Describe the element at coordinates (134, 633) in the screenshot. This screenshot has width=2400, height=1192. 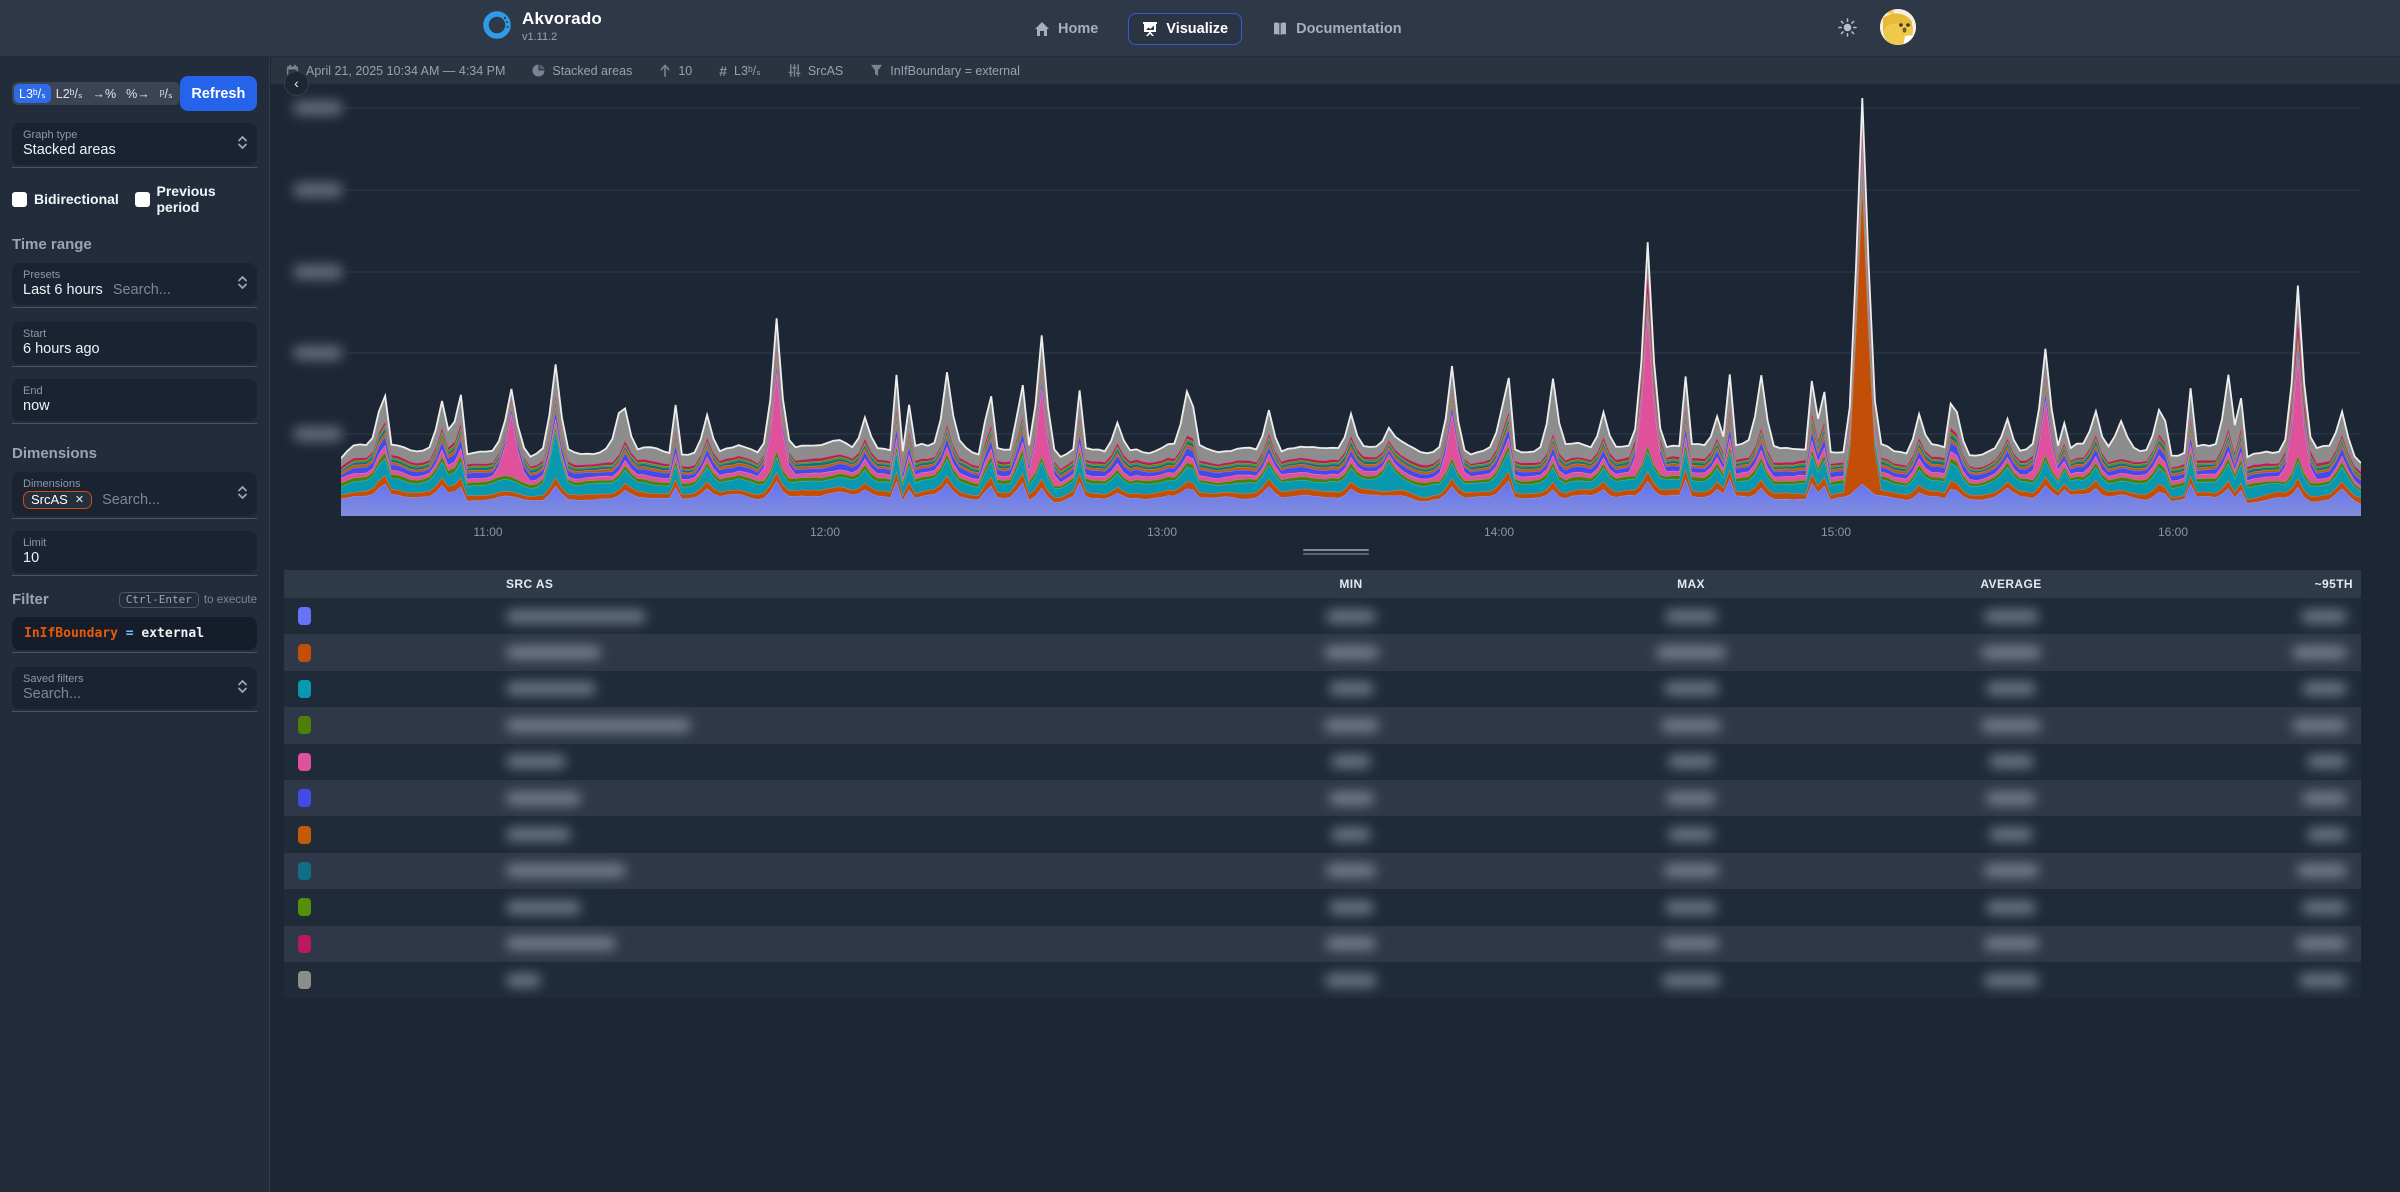
I see `filter-expression-editor: InIfBoundary = external` at that location.